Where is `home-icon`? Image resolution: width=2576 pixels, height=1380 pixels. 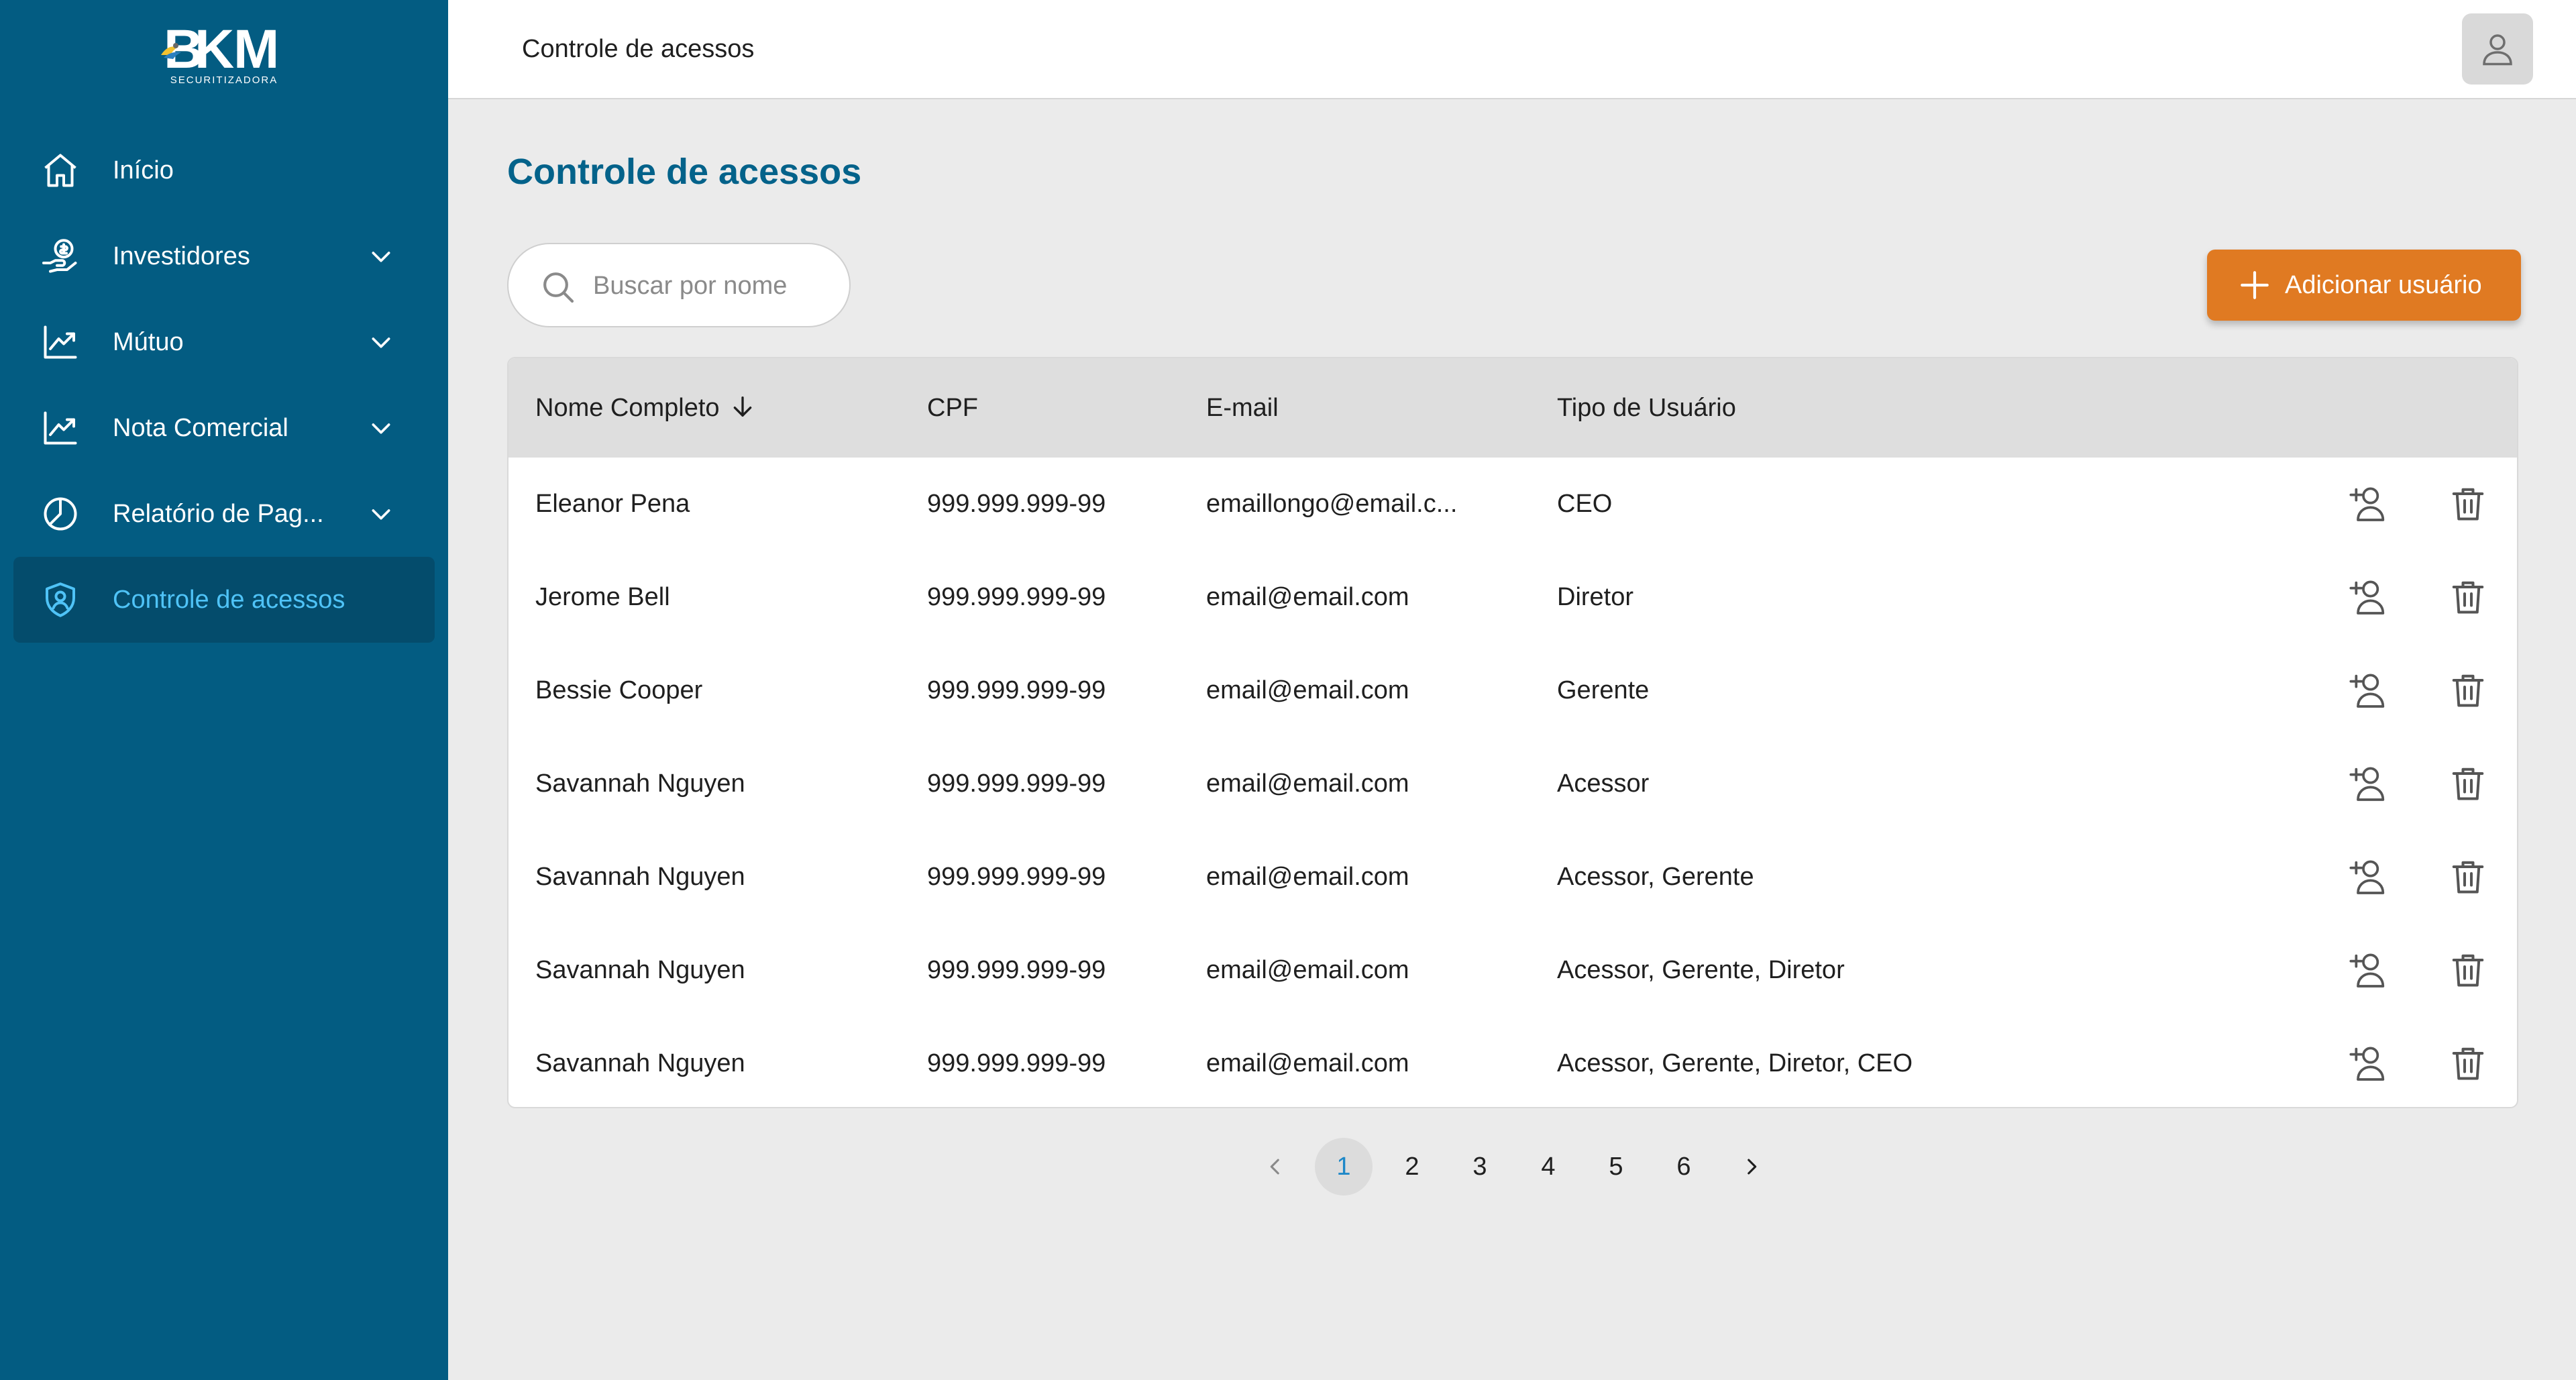 home-icon is located at coordinates (60, 170).